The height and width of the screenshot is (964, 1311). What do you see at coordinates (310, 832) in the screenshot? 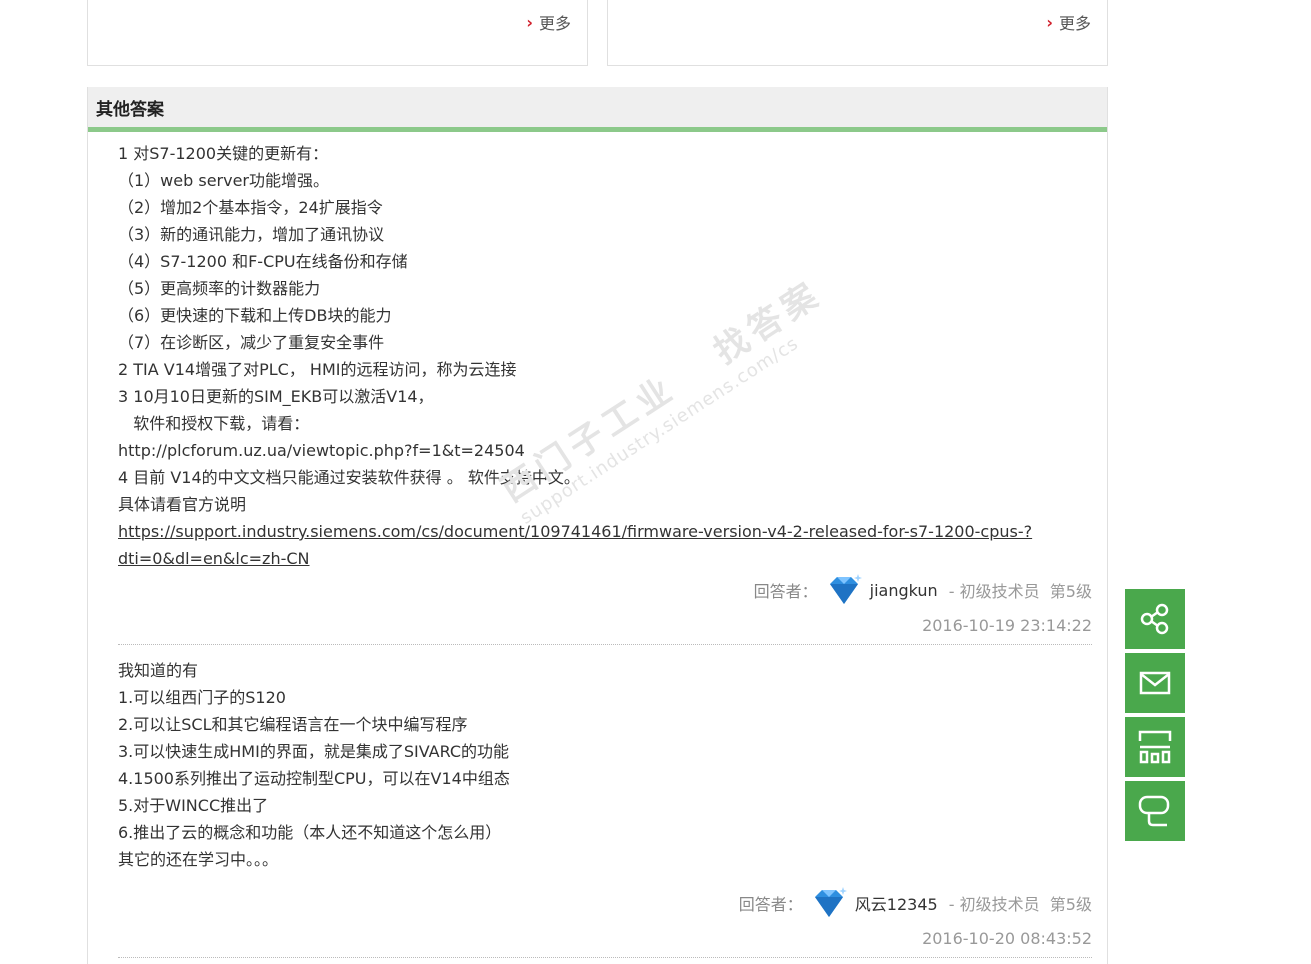
I see `answer-line: 6.推出了云的概念和功能（本人还不知道这个怎么用）` at bounding box center [310, 832].